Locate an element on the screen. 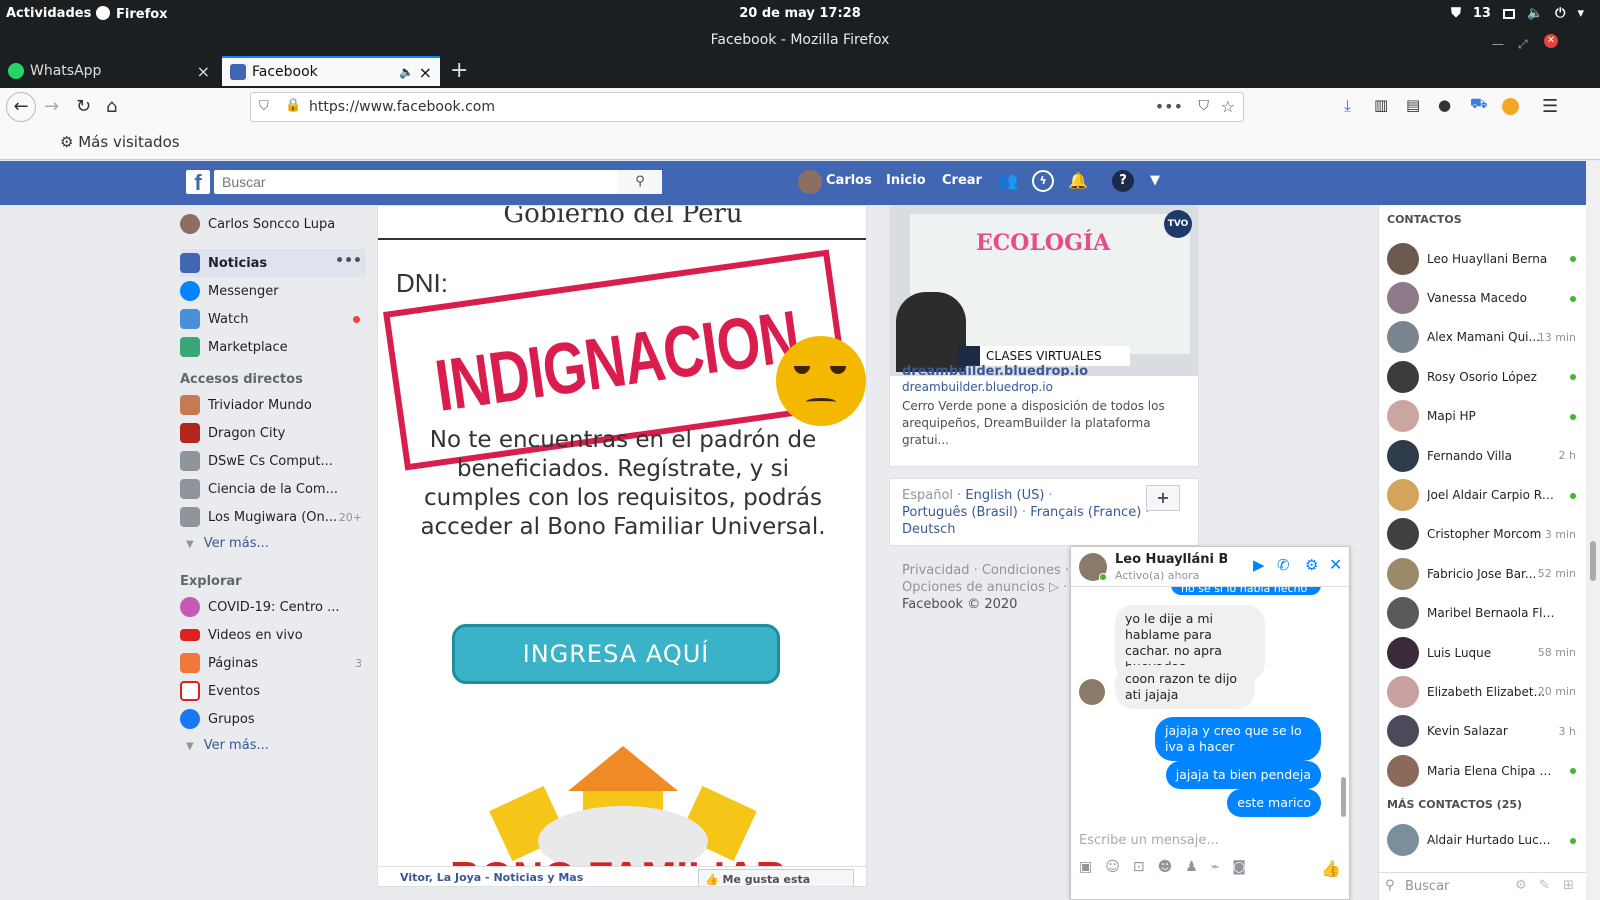 The height and width of the screenshot is (900, 1600). friend-requests-icon: 👥 is located at coordinates (1008, 180).